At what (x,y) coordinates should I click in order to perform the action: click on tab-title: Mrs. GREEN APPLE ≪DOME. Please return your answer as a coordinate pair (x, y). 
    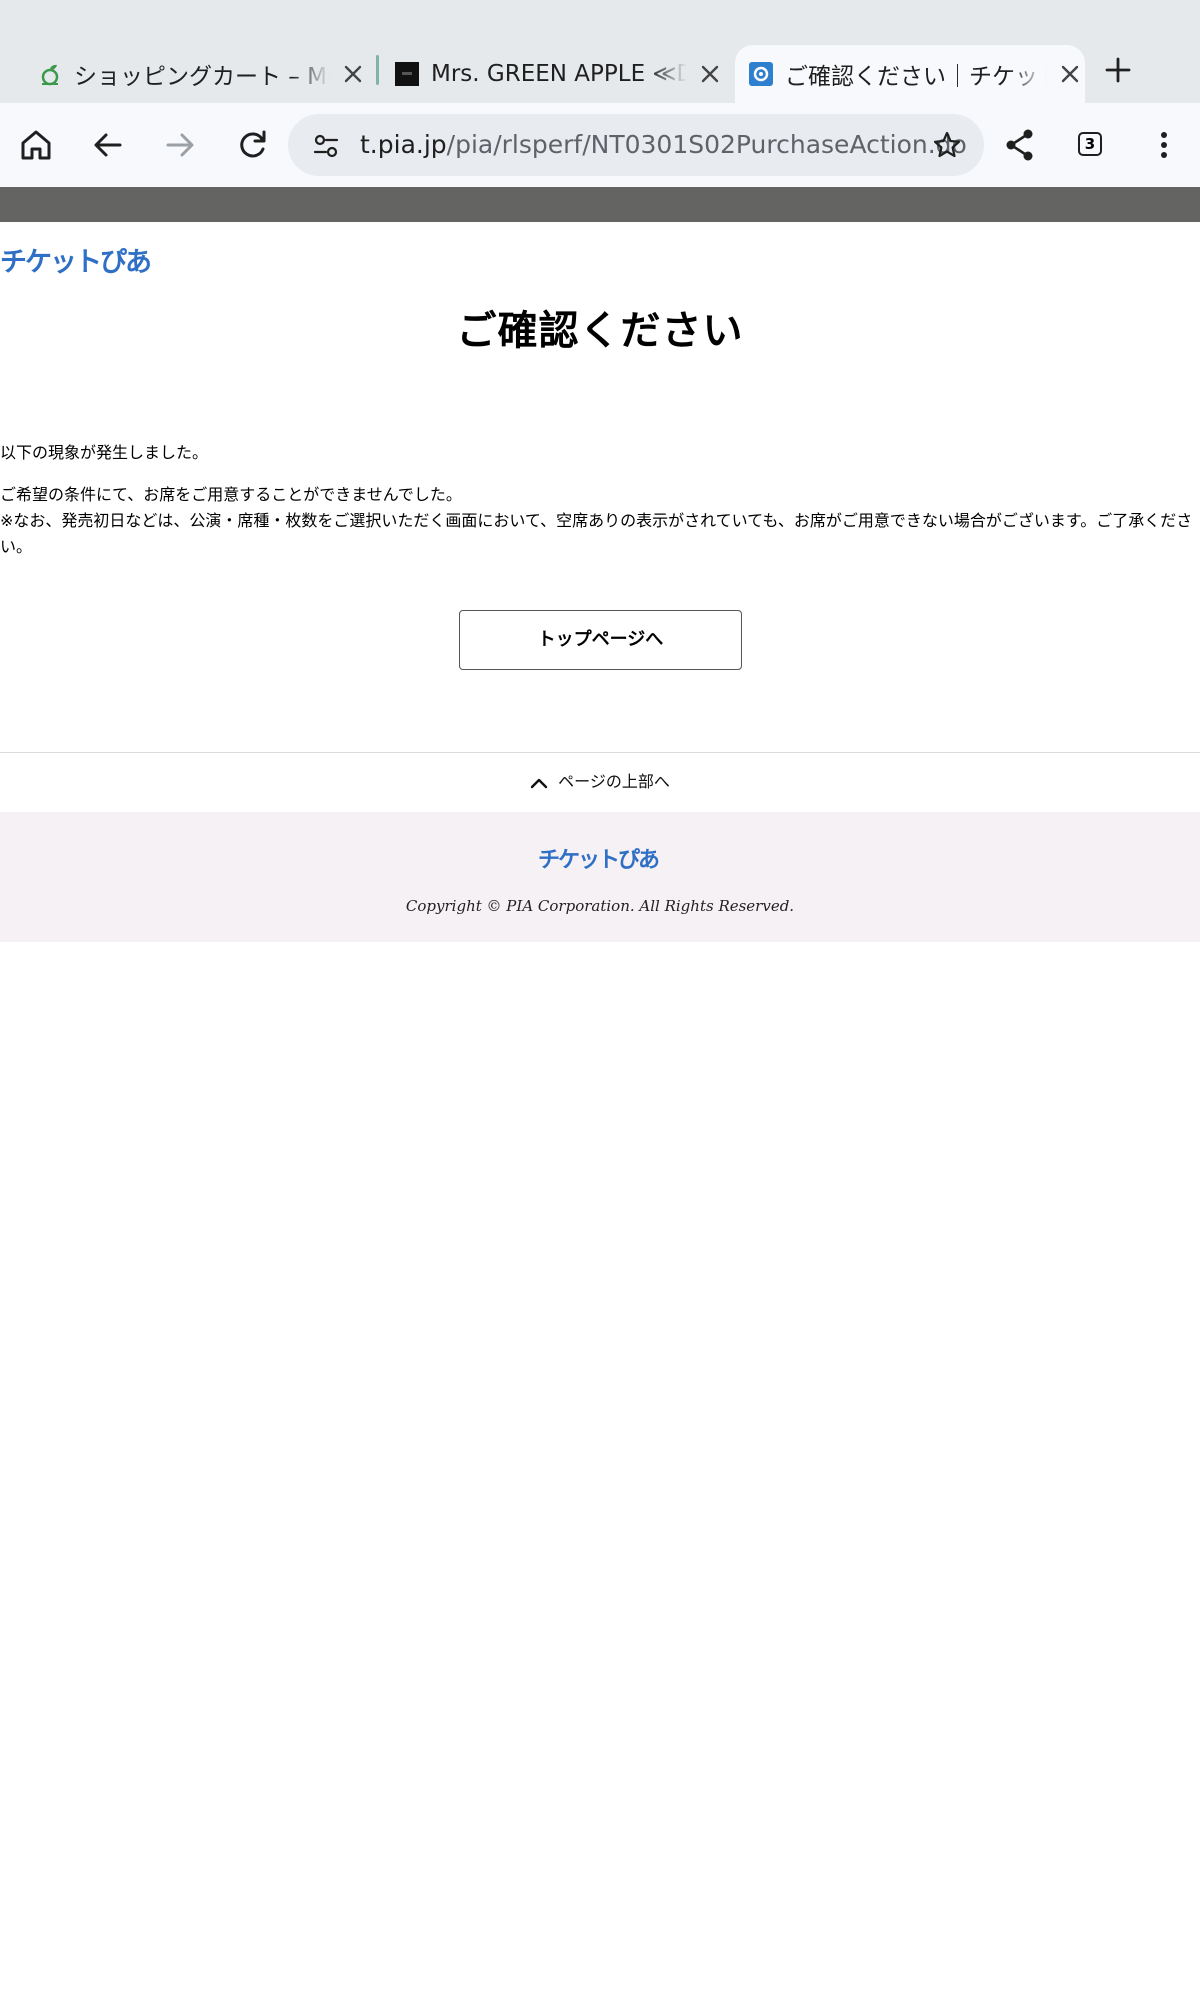
    Looking at the image, I should click on (559, 74).